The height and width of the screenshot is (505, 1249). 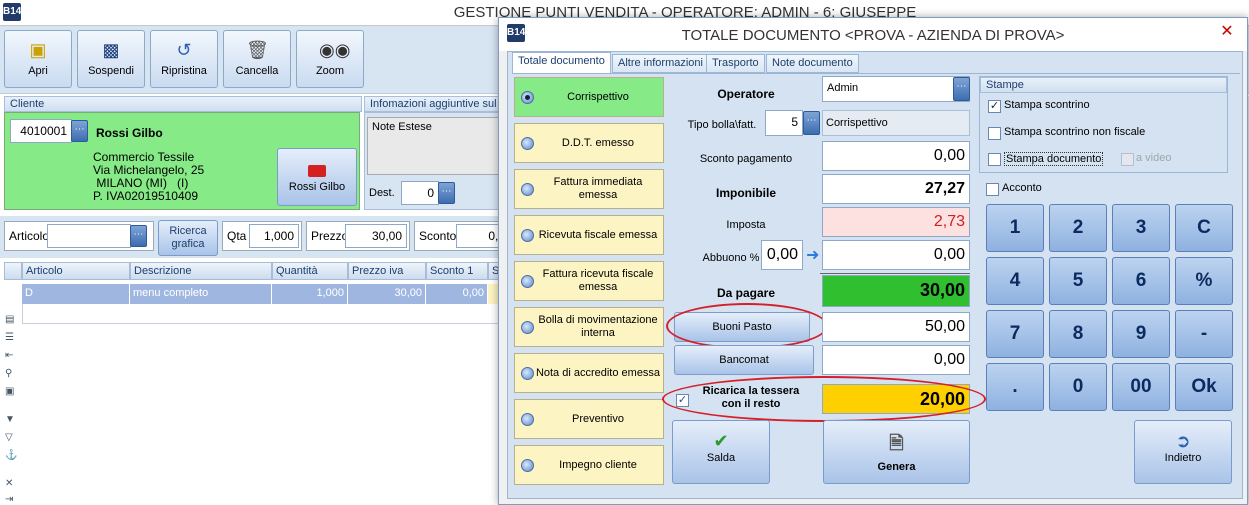 What do you see at coordinates (266, 314) in the screenshot?
I see `table-row-empty` at bounding box center [266, 314].